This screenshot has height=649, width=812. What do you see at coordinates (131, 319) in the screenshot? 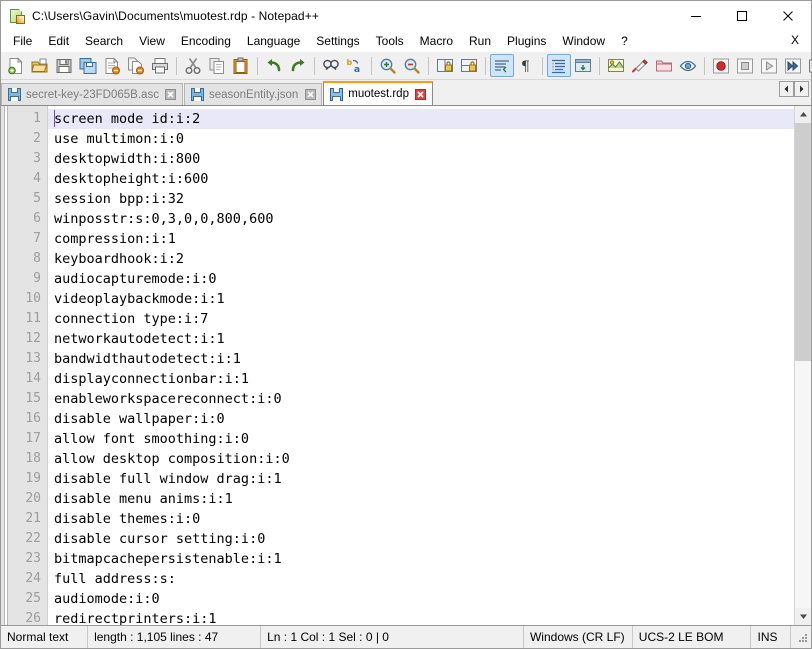
I see `code-line: connection type:i:7` at bounding box center [131, 319].